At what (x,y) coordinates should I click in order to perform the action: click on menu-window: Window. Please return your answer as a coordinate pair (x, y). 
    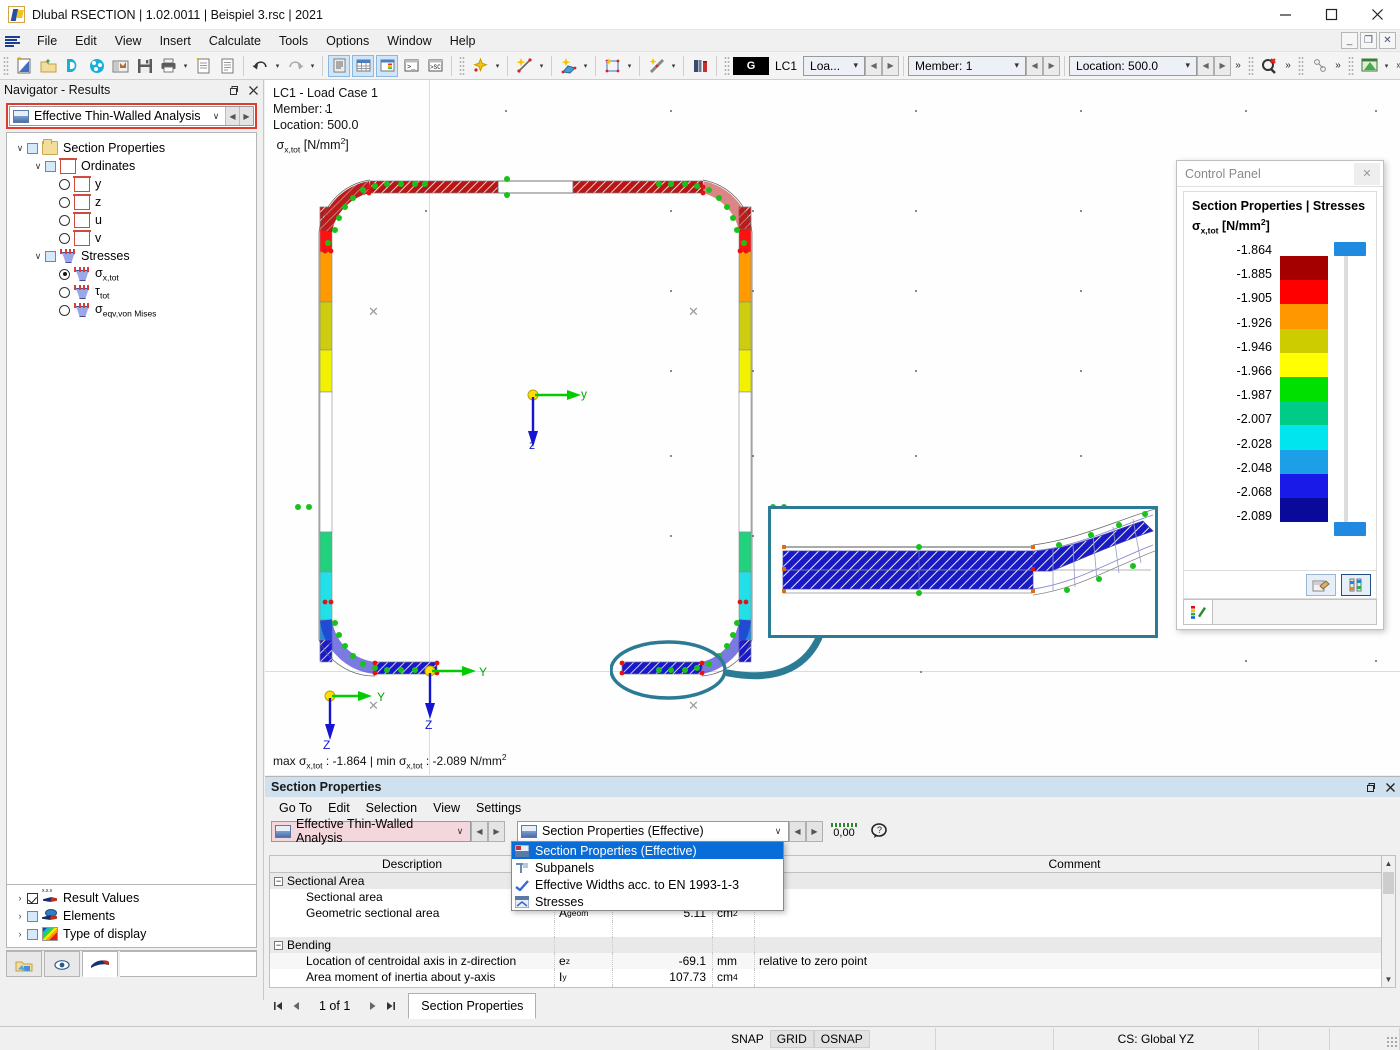
    Looking at the image, I should click on (409, 41).